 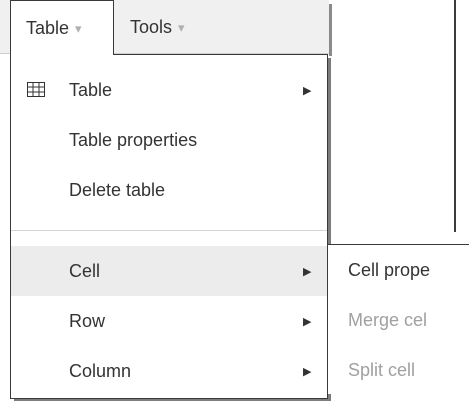 What do you see at coordinates (48, 27) in the screenshot?
I see `menu-table-label: Table` at bounding box center [48, 27].